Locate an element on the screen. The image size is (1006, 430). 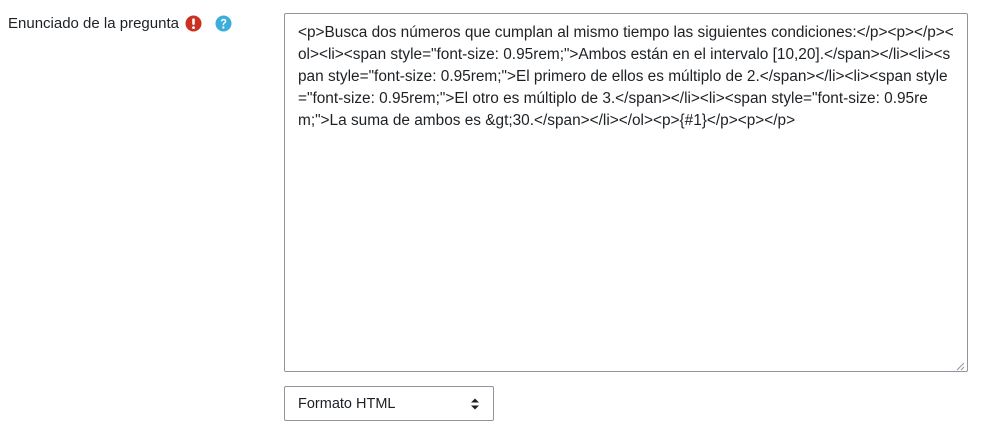
field-label: Enunciado de la pregunta is located at coordinates (93, 23).